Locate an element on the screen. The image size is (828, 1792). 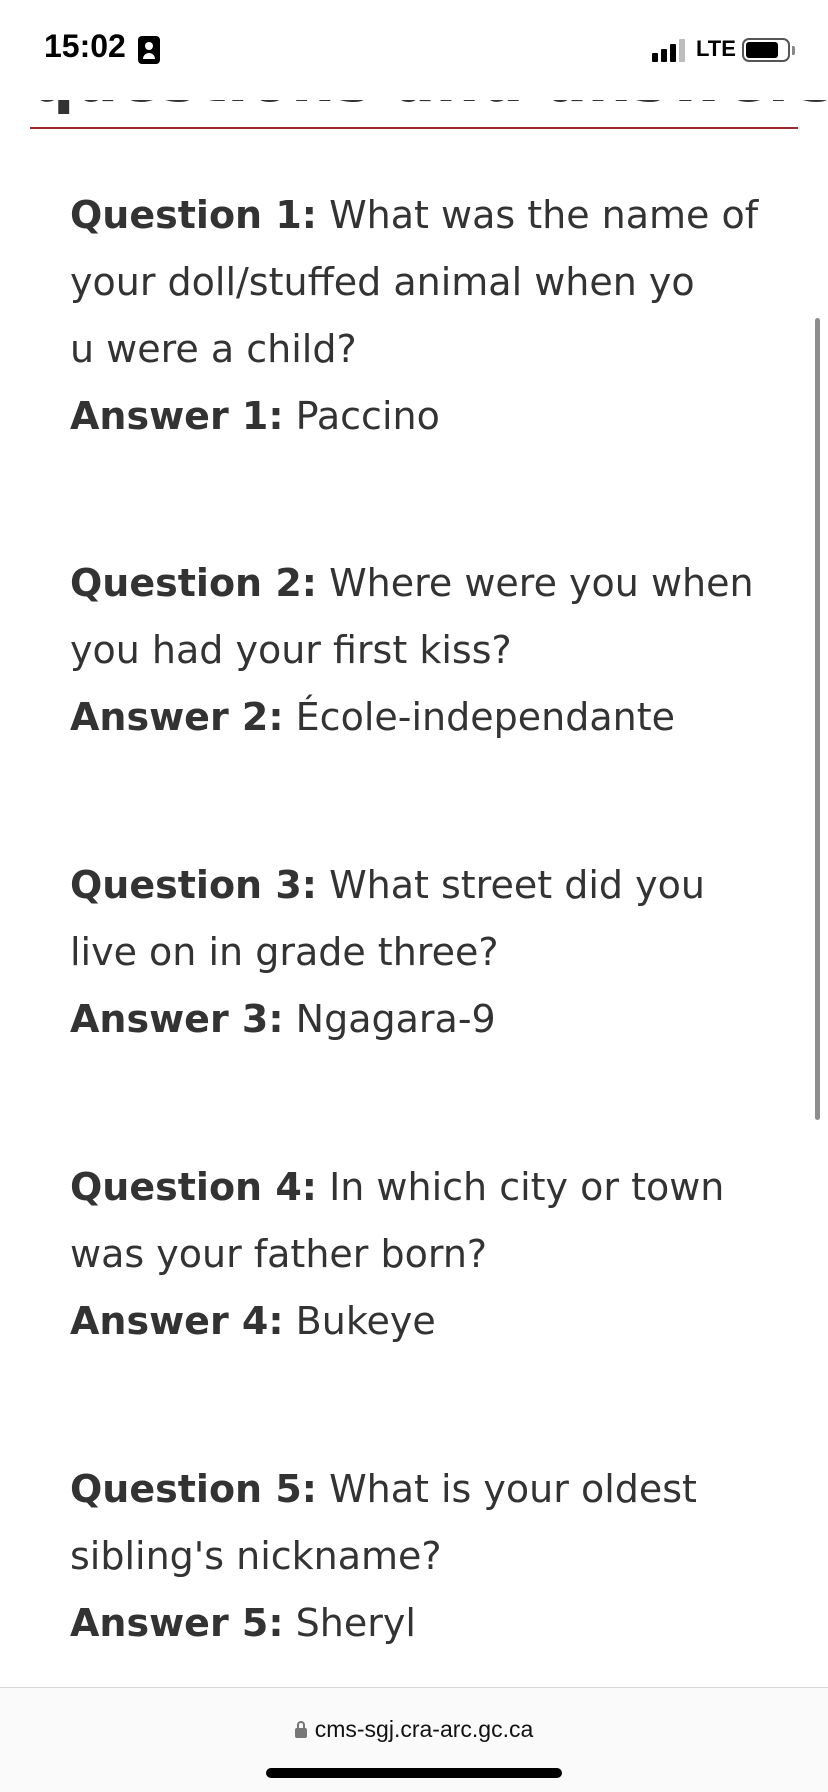
question-label: Question 1: is located at coordinates (193, 215).